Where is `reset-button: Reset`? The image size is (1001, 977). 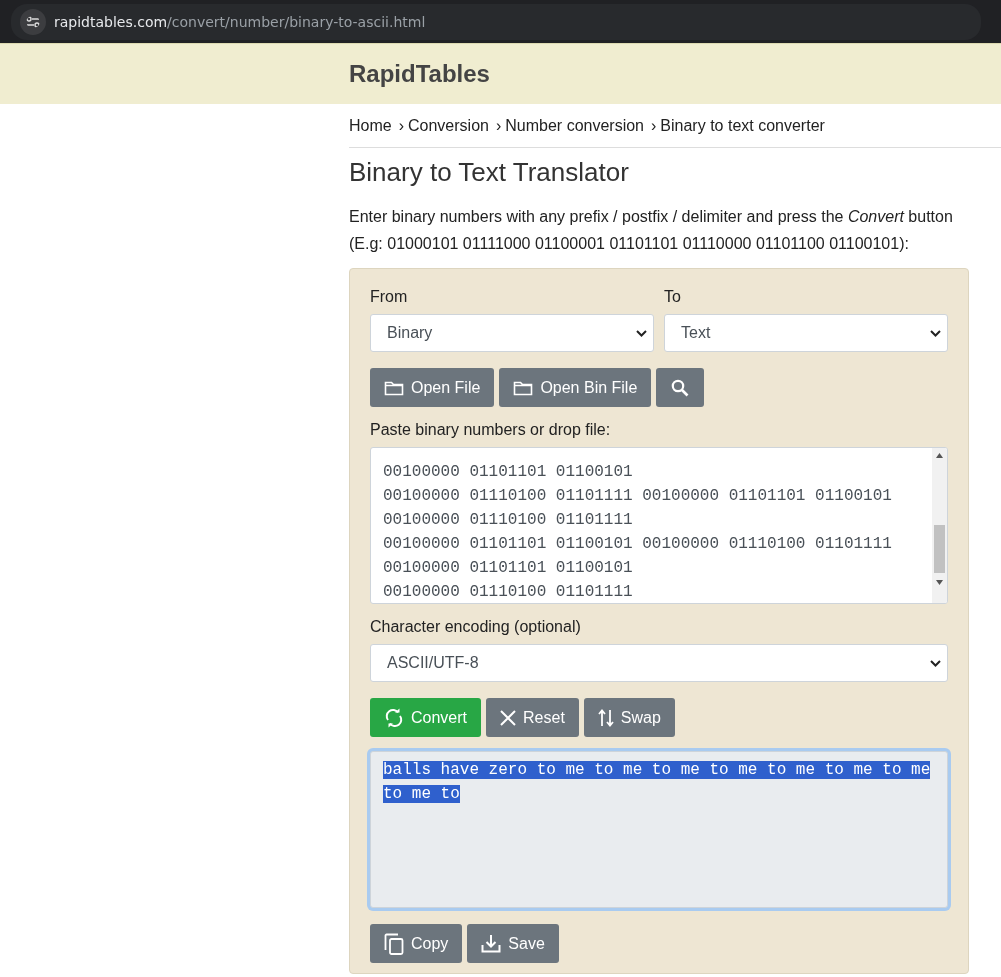 reset-button: Reset is located at coordinates (532, 717).